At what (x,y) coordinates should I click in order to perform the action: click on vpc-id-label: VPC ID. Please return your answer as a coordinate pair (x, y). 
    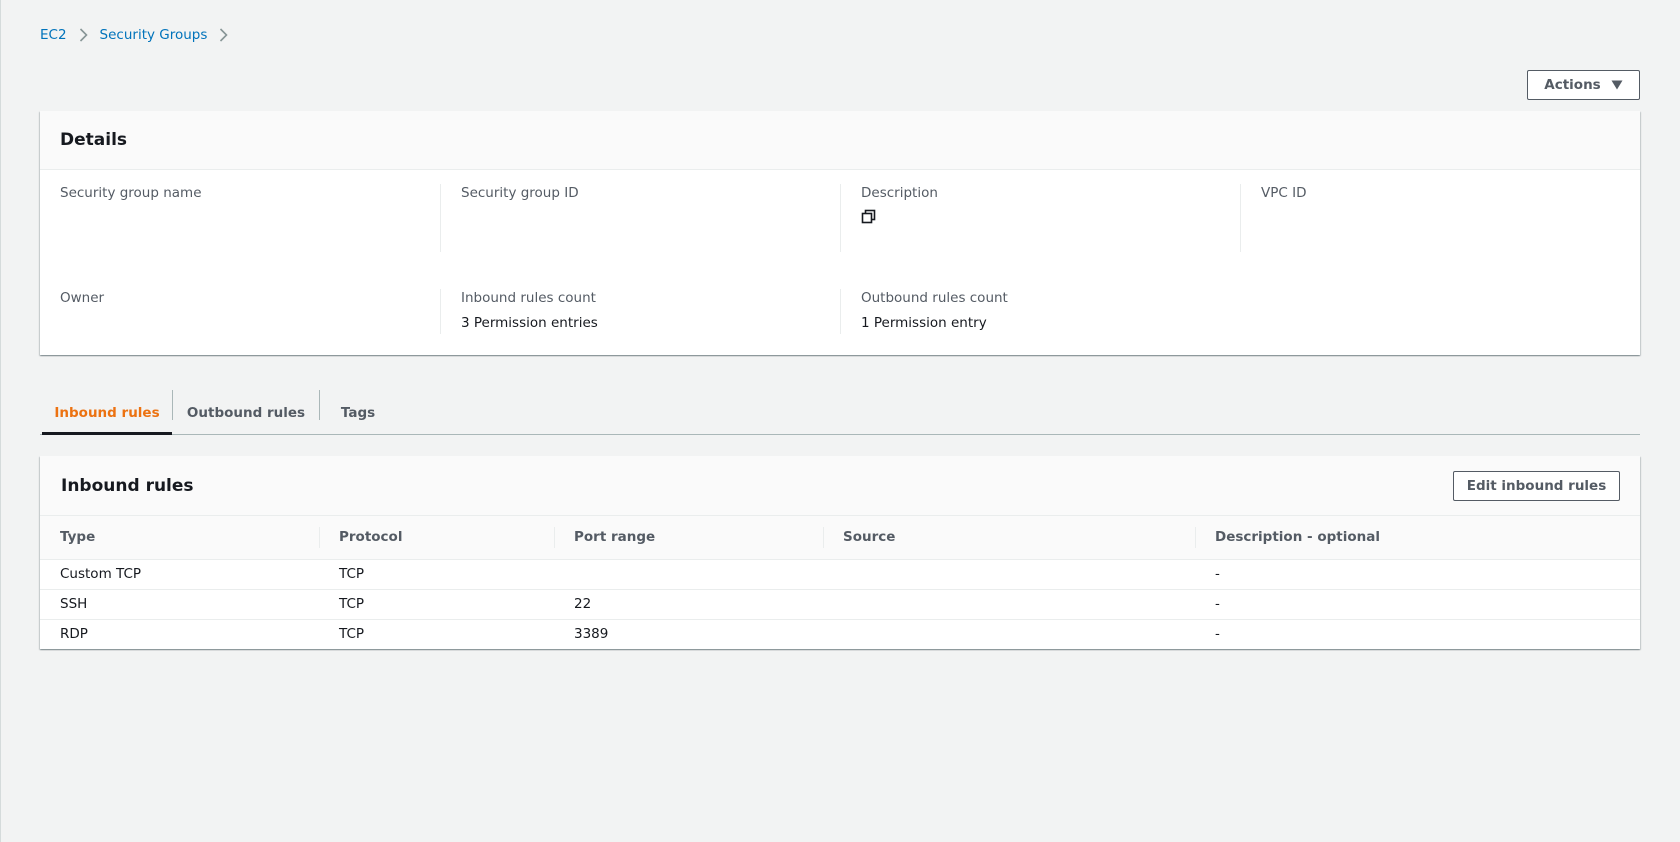
    Looking at the image, I should click on (1284, 193).